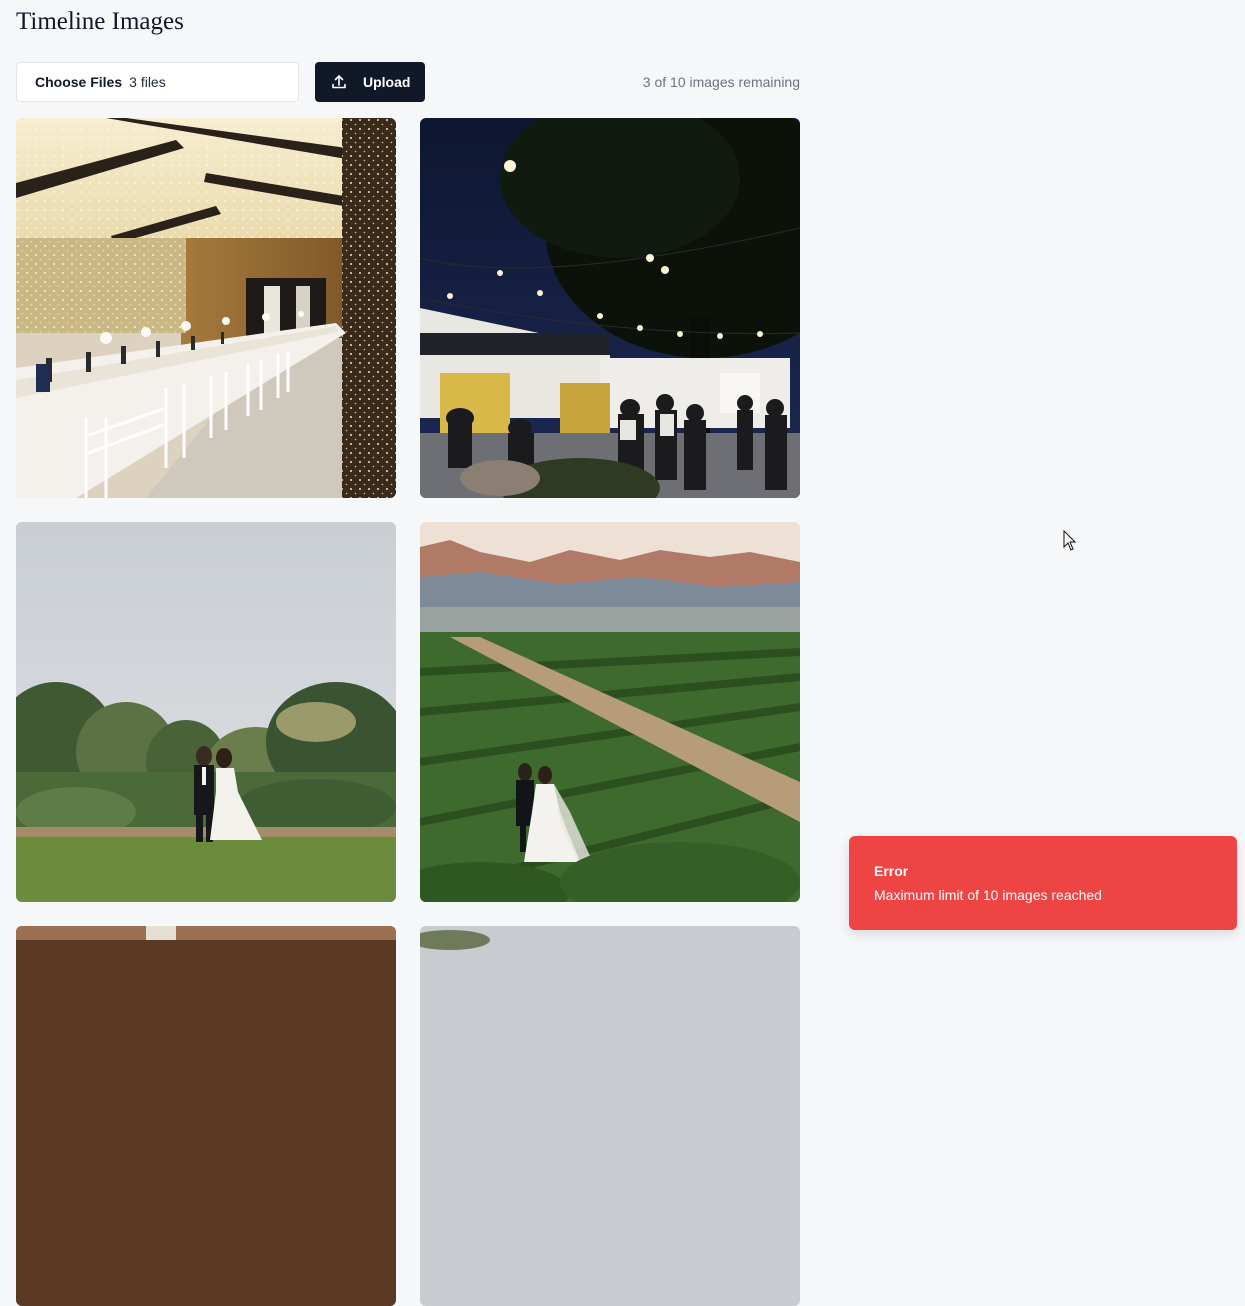 The image size is (1245, 1306). What do you see at coordinates (147, 82) in the screenshot?
I see `selected-files-count: 3 files` at bounding box center [147, 82].